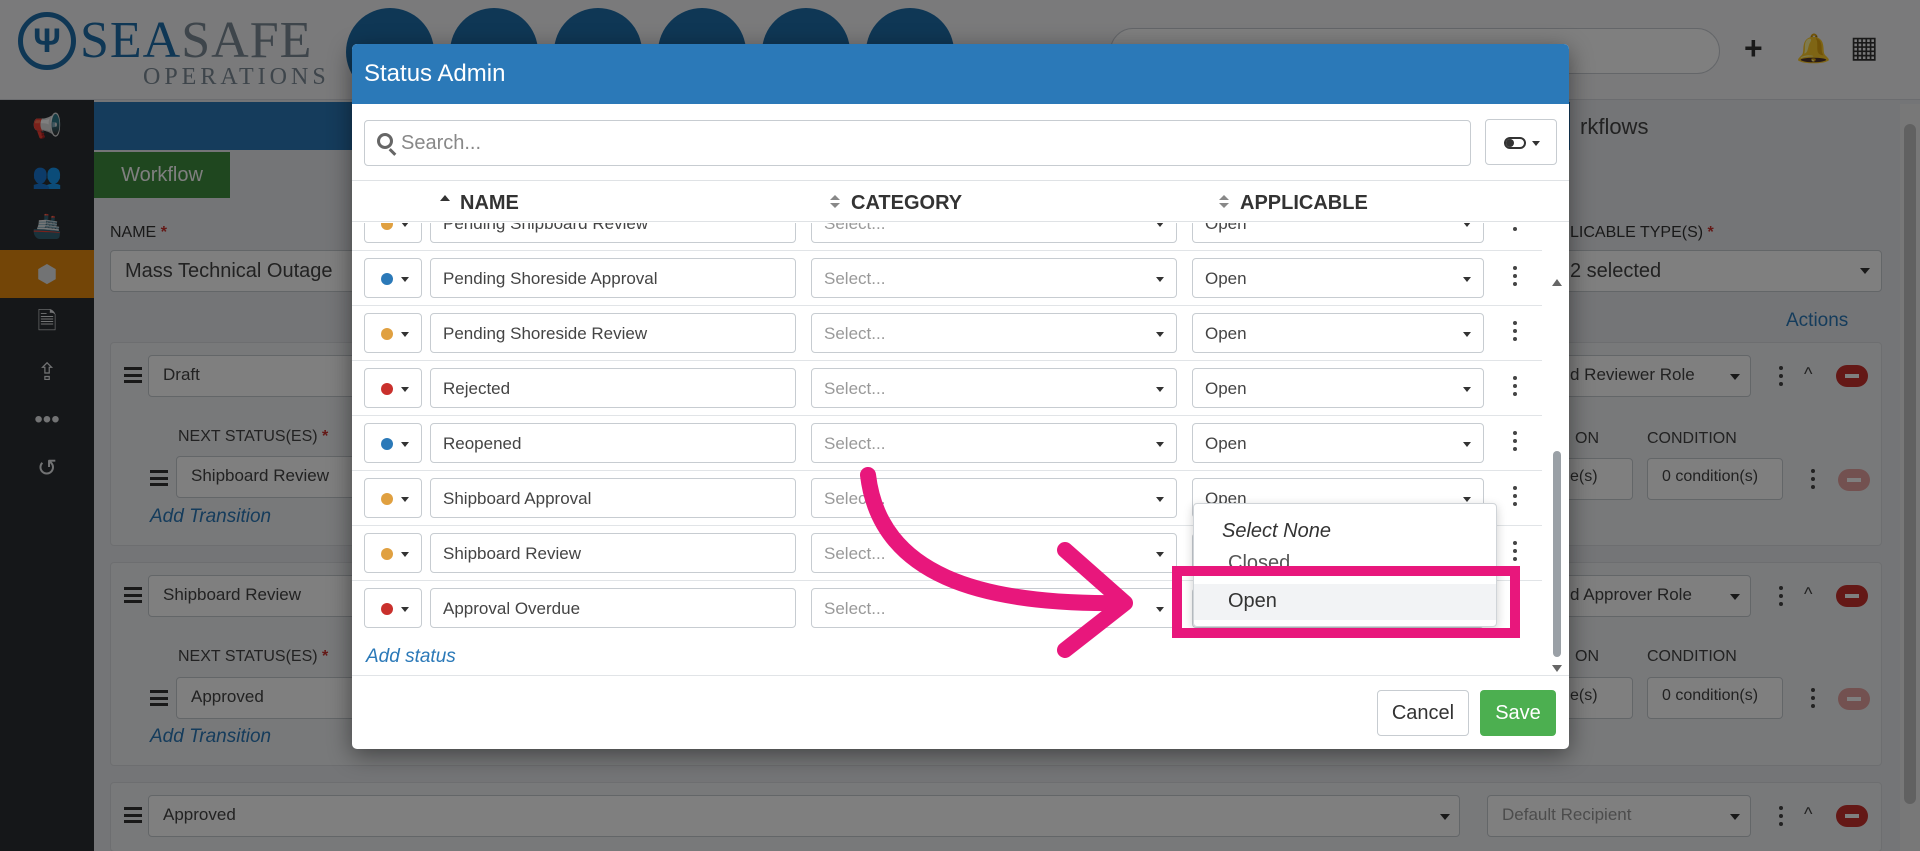 The image size is (1920, 851). I want to click on search-icon, so click(385, 141).